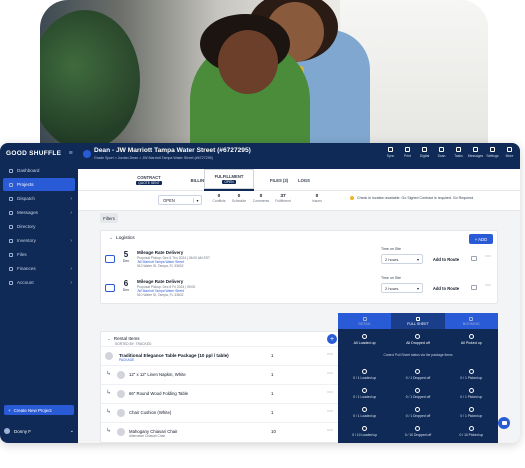  I want to click on toolbar-button: Sync, so click(390, 152).